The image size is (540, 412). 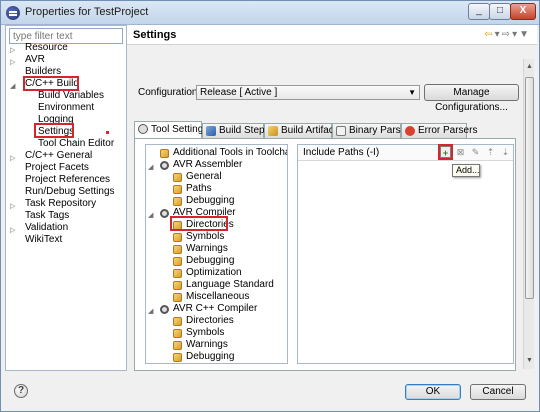 I want to click on toolchain-item-optimization: Optimization, so click(x=214, y=273).